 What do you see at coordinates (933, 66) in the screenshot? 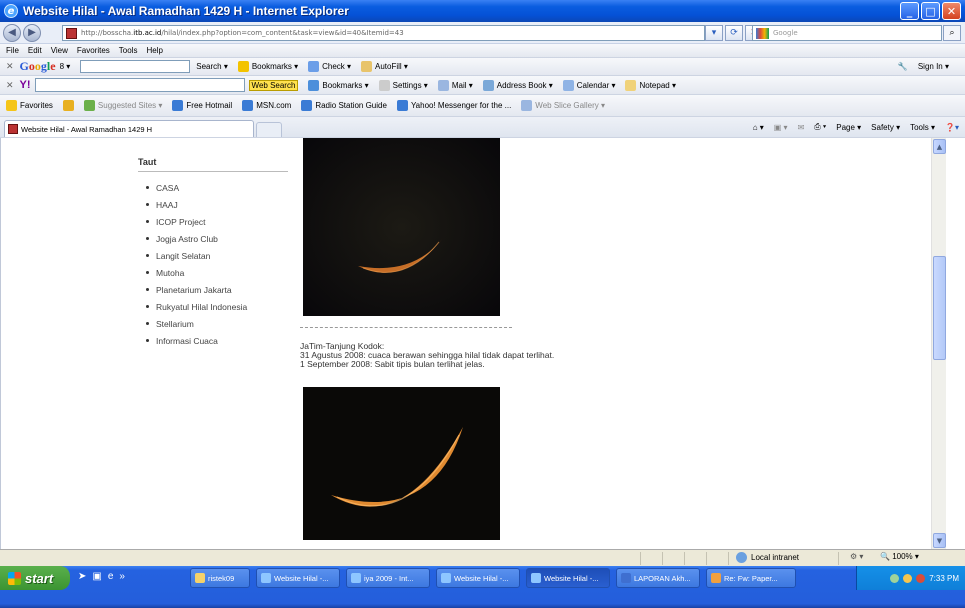
I see `google-sign-in-button: Sign In ▾` at bounding box center [933, 66].